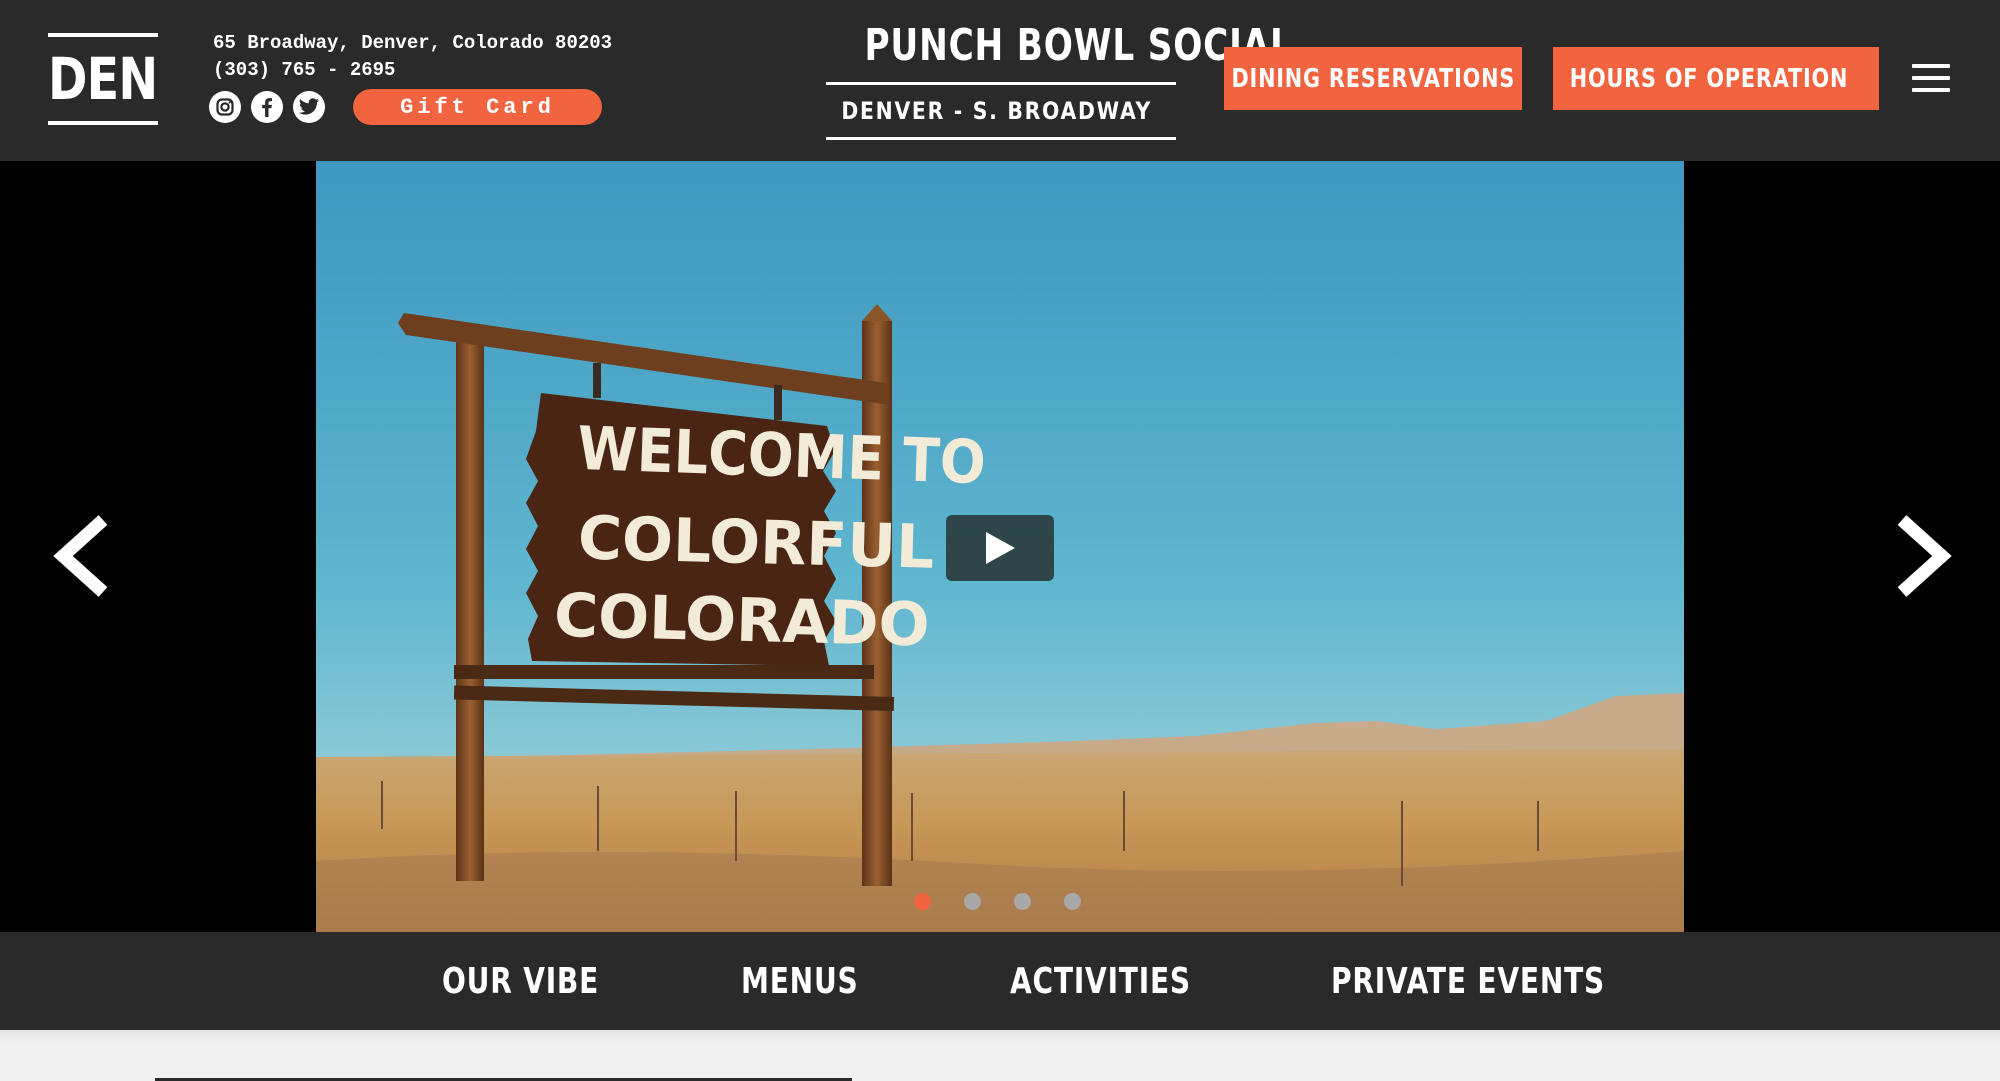 The width and height of the screenshot is (2000, 1081). What do you see at coordinates (1059, 81) in the screenshot?
I see `brand-block: PUNCH BOWL SOCIAL DENVER - S. BROADWAY` at bounding box center [1059, 81].